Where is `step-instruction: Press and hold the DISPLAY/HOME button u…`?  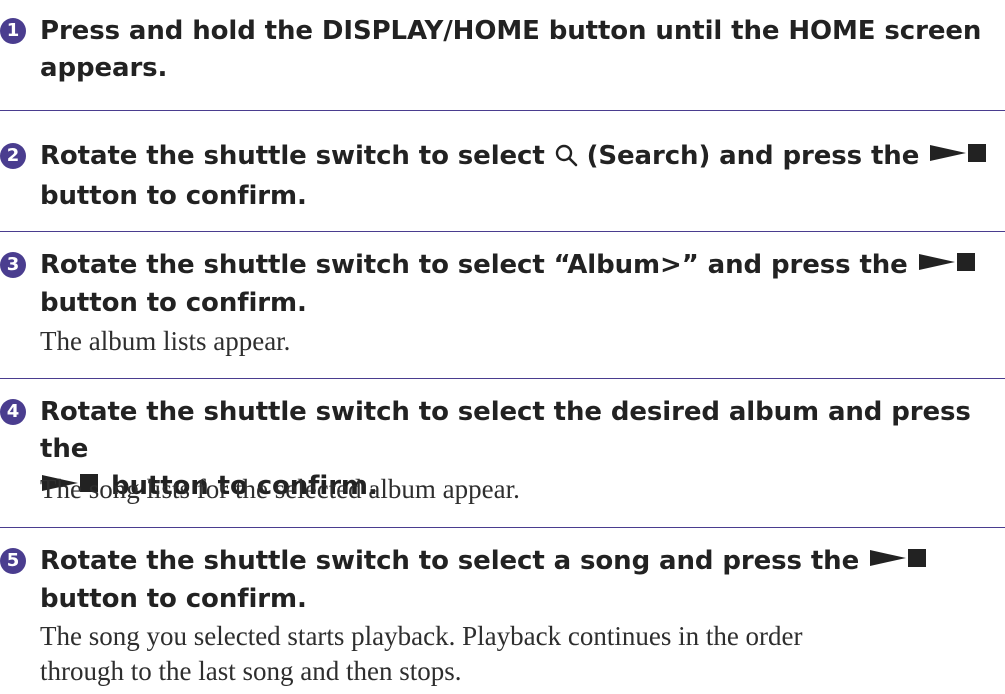
step-instruction: Press and hold the DISPLAY/HOME button u… is located at coordinates (520, 50).